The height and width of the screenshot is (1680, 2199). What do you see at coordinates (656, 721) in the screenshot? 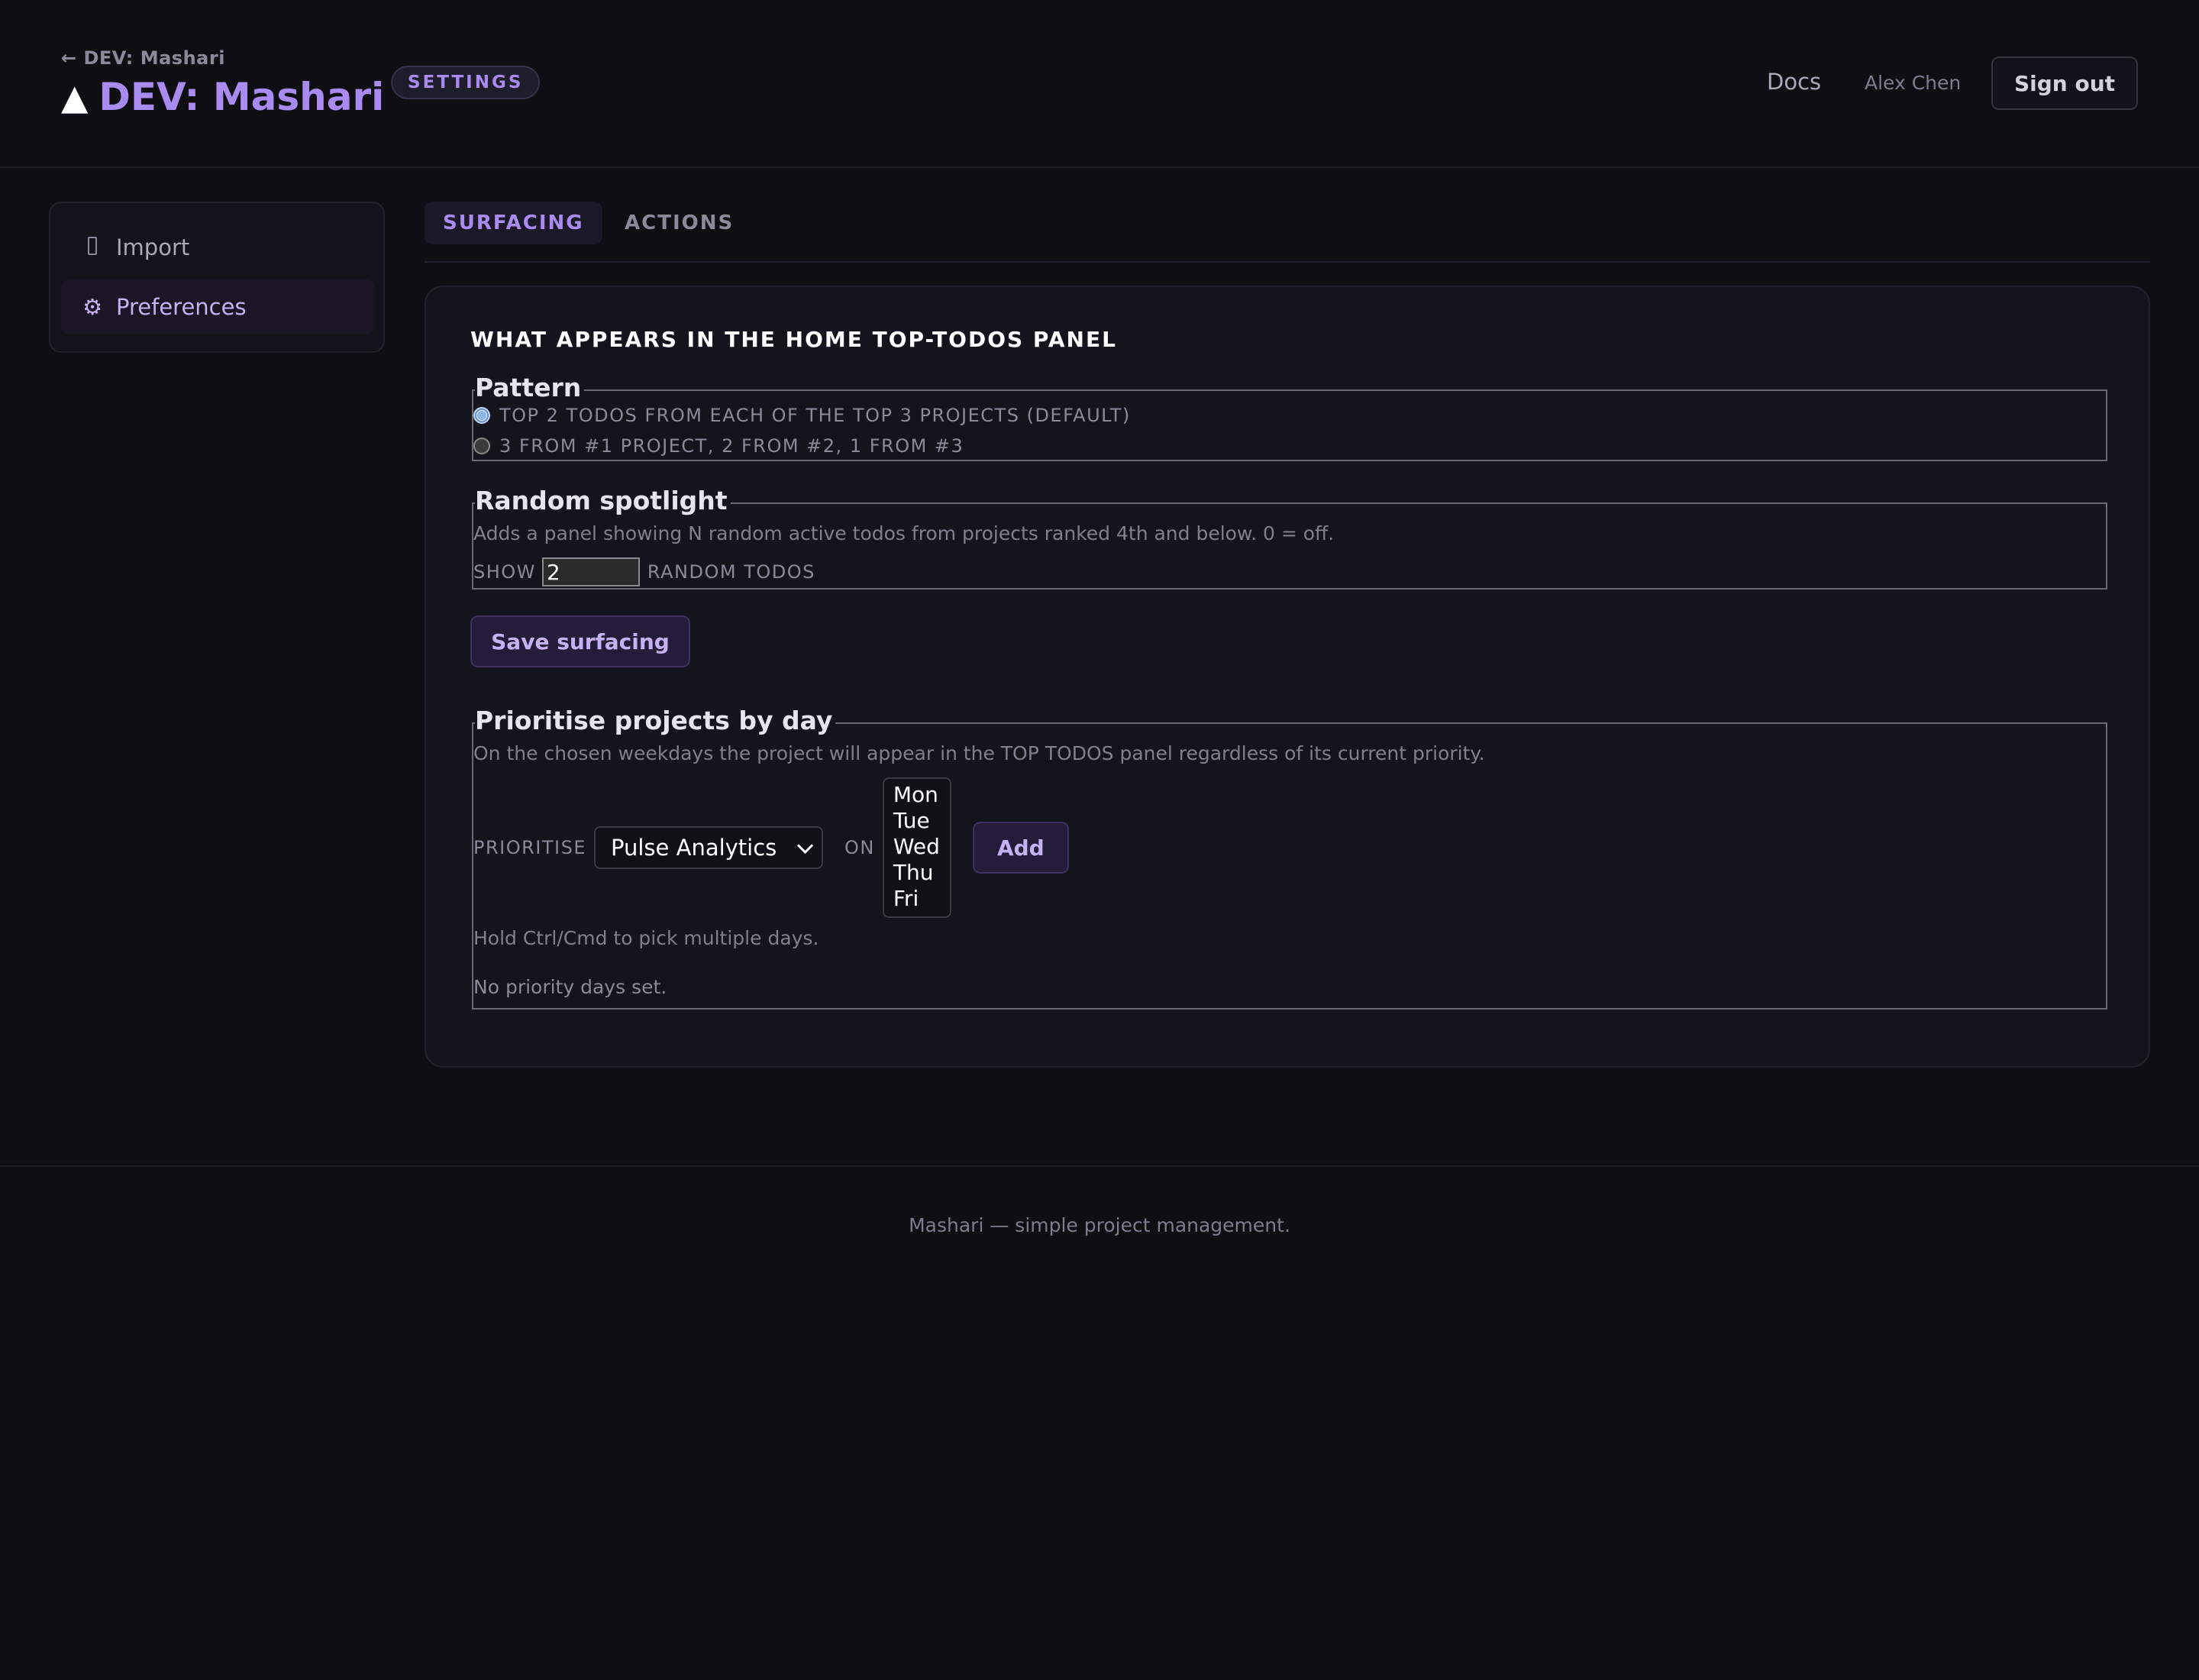
I see `prioritise-legend: Prioritise projects by day` at bounding box center [656, 721].